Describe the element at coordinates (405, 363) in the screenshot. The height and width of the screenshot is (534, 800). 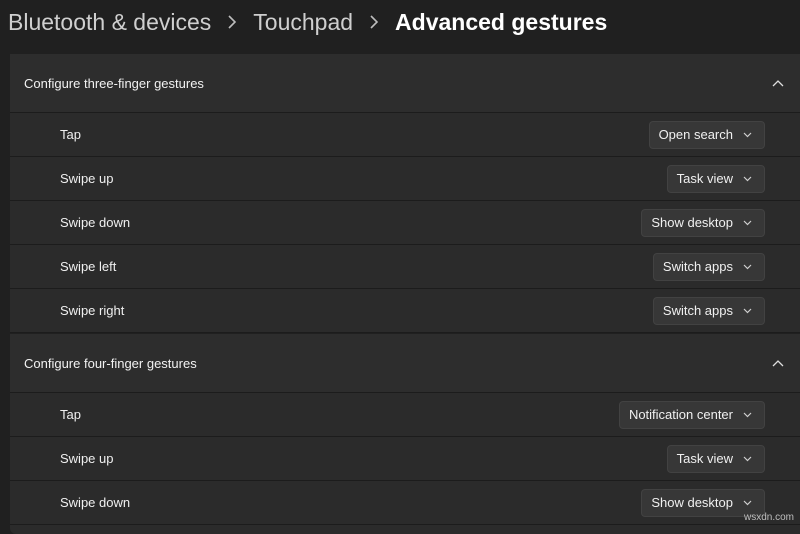
I see `four-finger-gestures-header: Configure four-finger gestures` at that location.